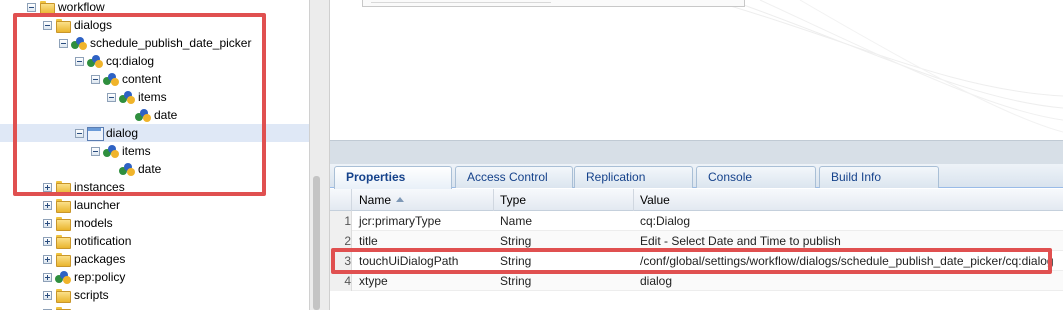 This screenshot has width=1063, height=310. What do you see at coordinates (507, 177) in the screenshot?
I see `tab-label: Access Control` at bounding box center [507, 177].